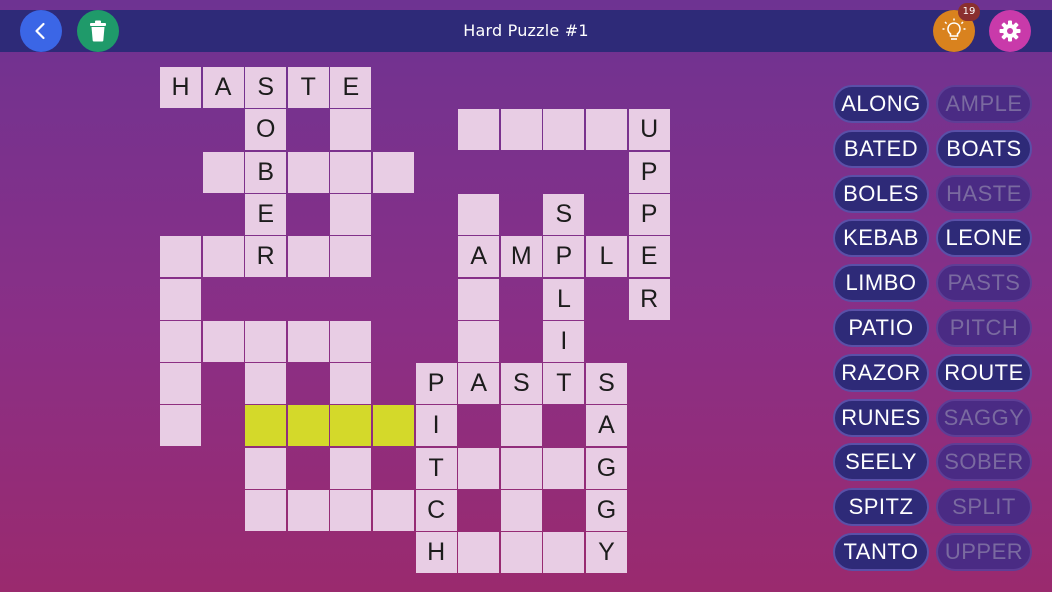 Image resolution: width=1052 pixels, height=592 pixels. Describe the element at coordinates (984, 552) in the screenshot. I see `word-pill: UPPER` at that location.